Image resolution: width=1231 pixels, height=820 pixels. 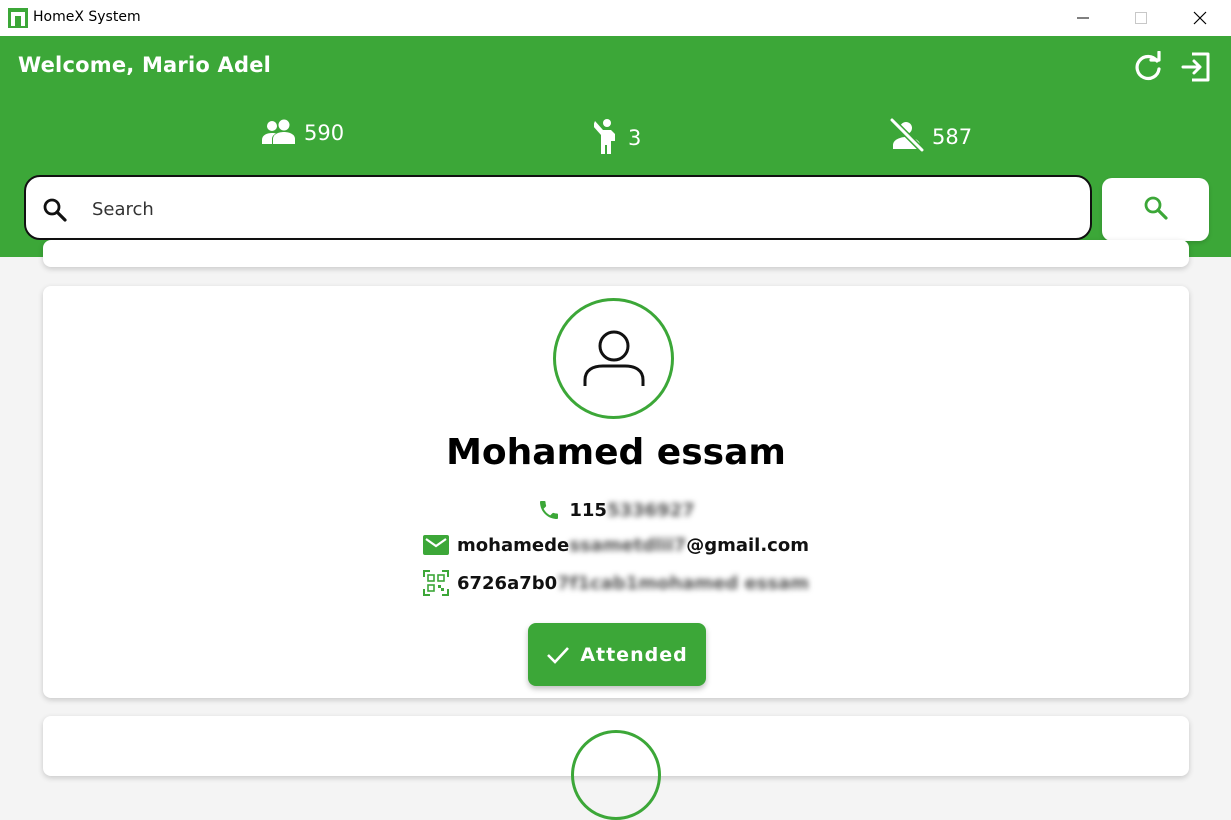 What do you see at coordinates (303, 133) in the screenshot?
I see `stat-total-members: 590` at bounding box center [303, 133].